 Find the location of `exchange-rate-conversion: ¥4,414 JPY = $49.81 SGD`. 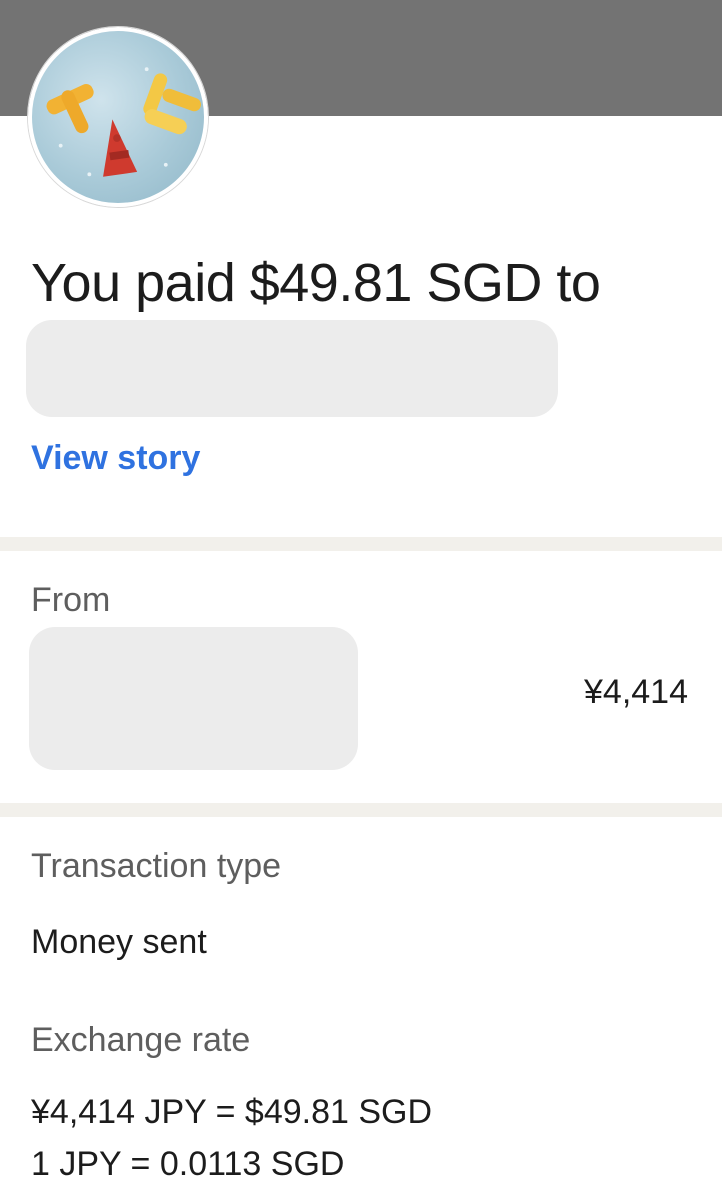

exchange-rate-conversion: ¥4,414 JPY = $49.81 SGD is located at coordinates (232, 1112).